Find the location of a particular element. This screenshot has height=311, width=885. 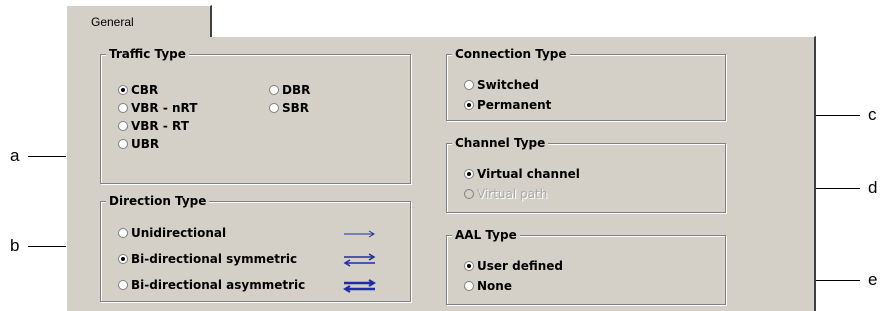

callout-d: d is located at coordinates (873, 187).